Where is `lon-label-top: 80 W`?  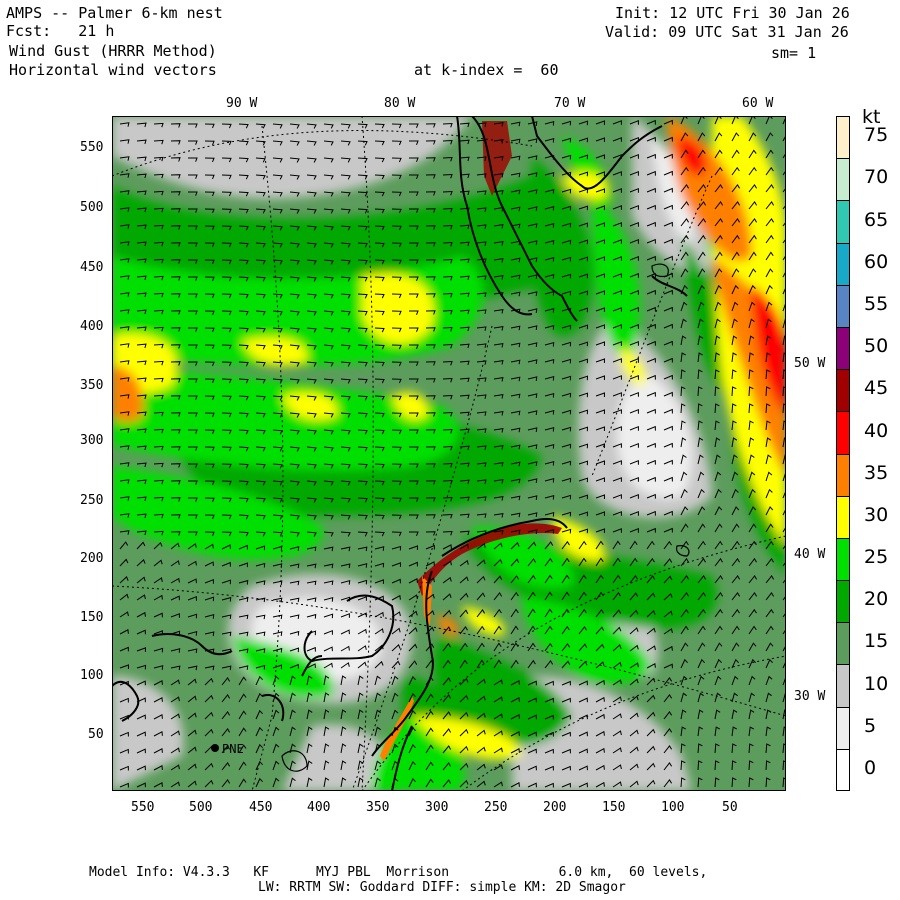 lon-label-top: 80 W is located at coordinates (400, 103).